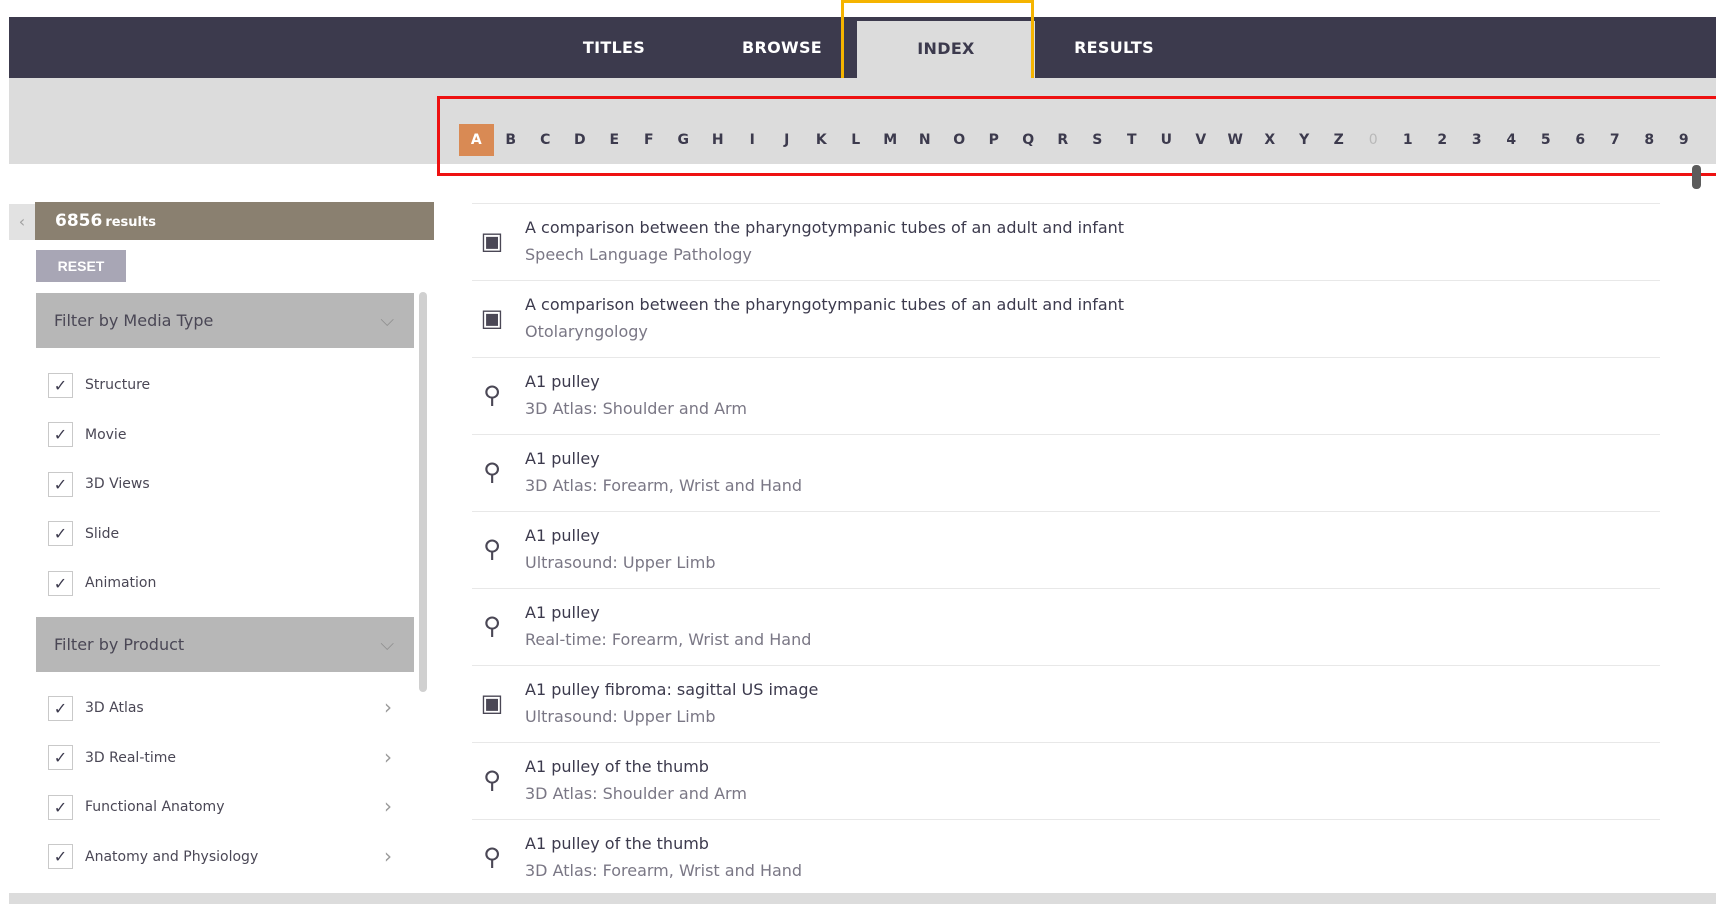 The height and width of the screenshot is (904, 1716). I want to click on filter-option-label: Slide, so click(102, 533).